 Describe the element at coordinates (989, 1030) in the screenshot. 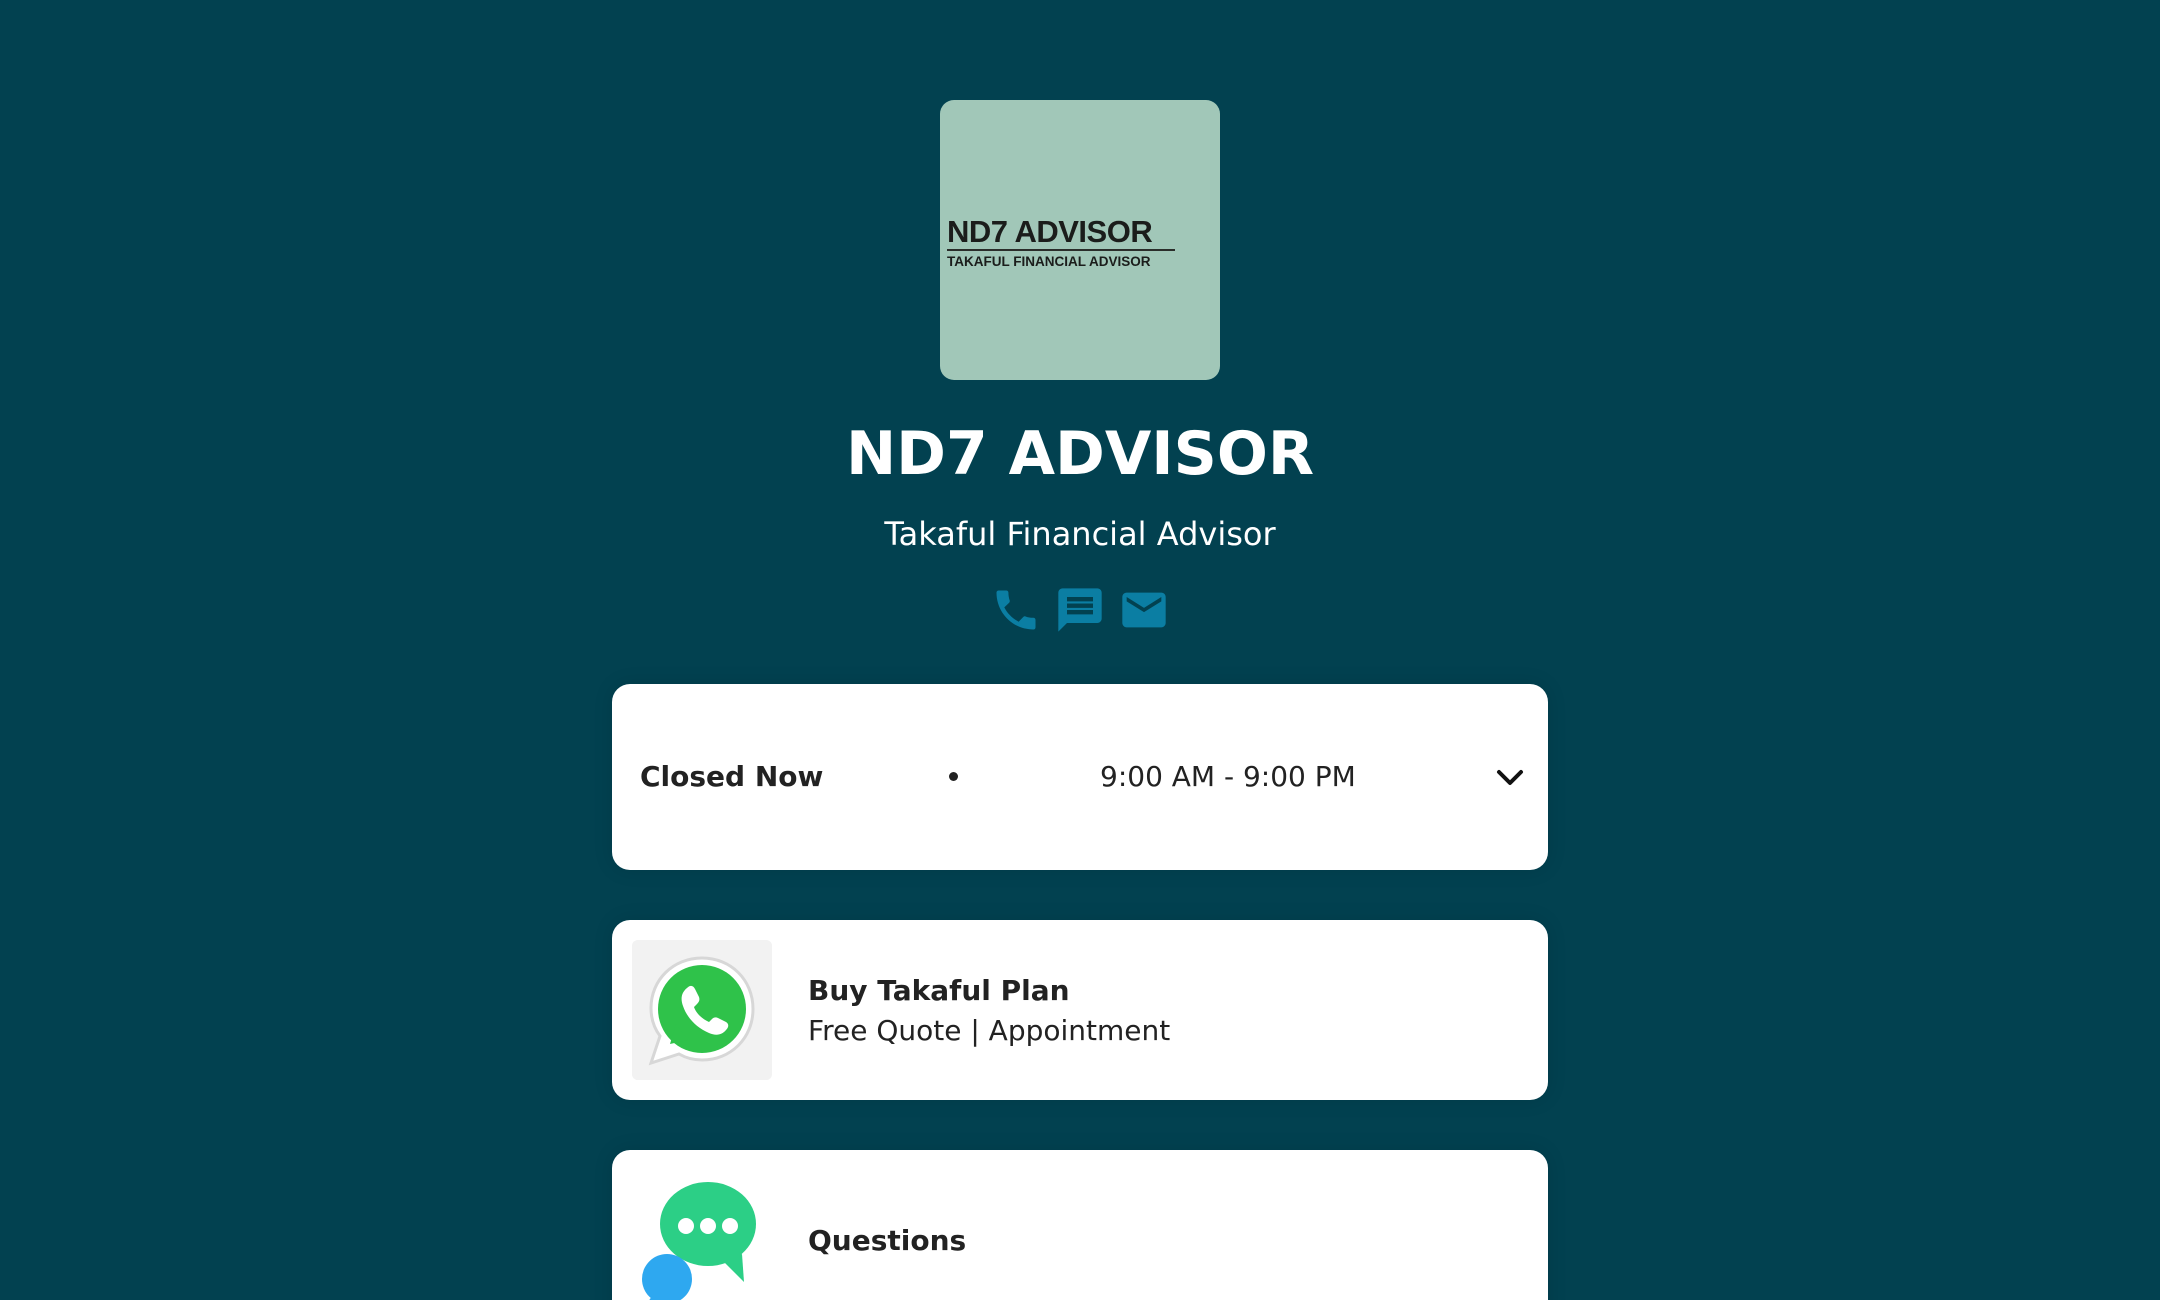

I see `link-subtitle: Free Quote | Appointment` at that location.